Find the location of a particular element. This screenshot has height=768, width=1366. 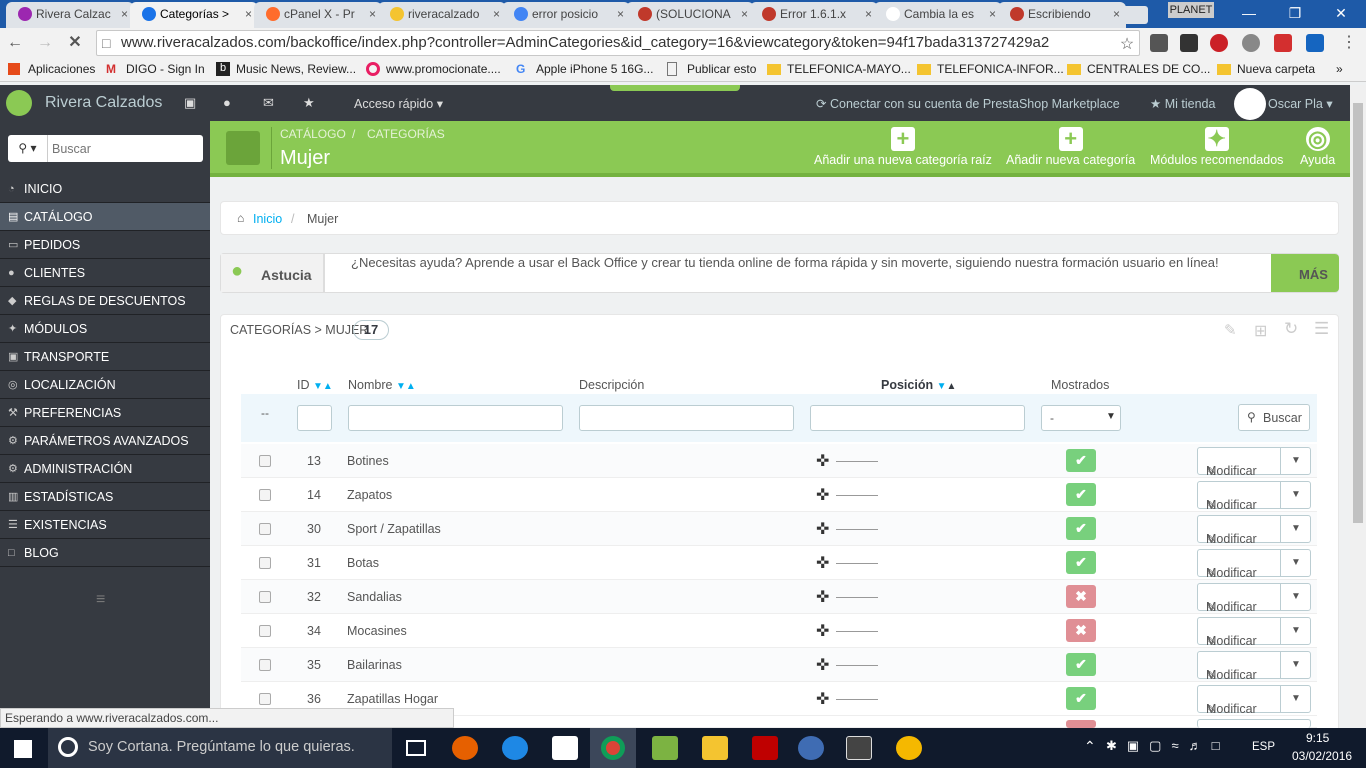

bookmarks-overflow-icon: » is located at coordinates (1339, 69).